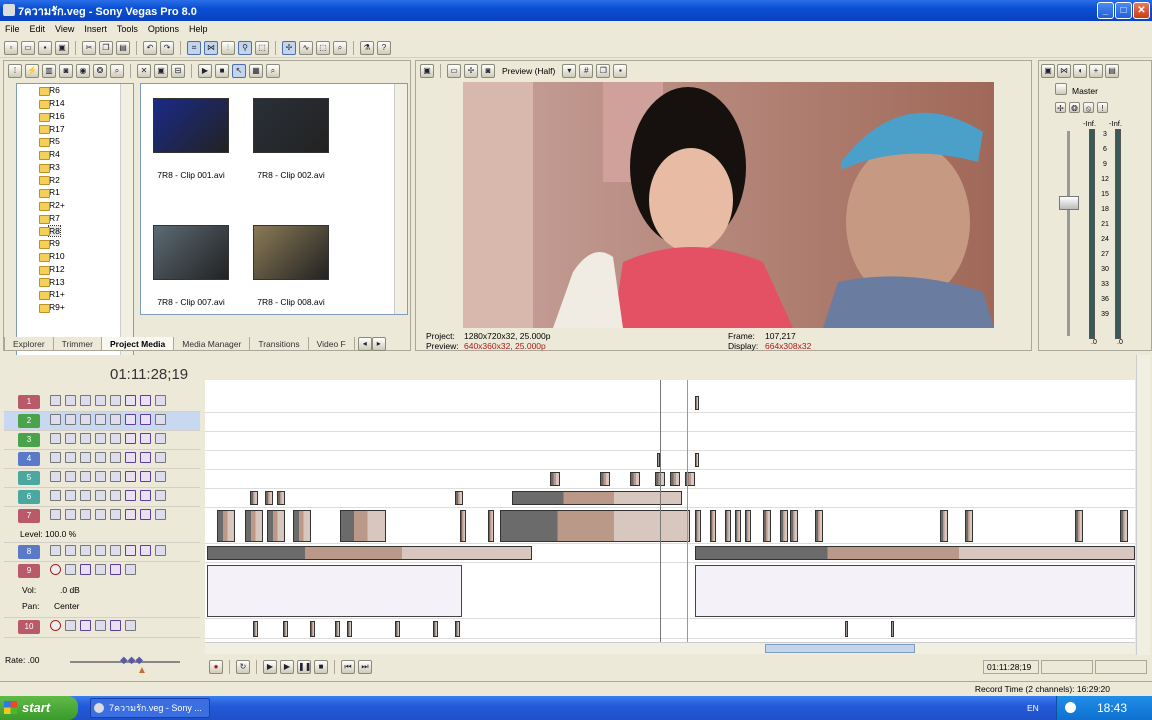 This screenshot has height=720, width=1152. What do you see at coordinates (384, 47) in the screenshot?
I see `help-icon: ?` at bounding box center [384, 47].